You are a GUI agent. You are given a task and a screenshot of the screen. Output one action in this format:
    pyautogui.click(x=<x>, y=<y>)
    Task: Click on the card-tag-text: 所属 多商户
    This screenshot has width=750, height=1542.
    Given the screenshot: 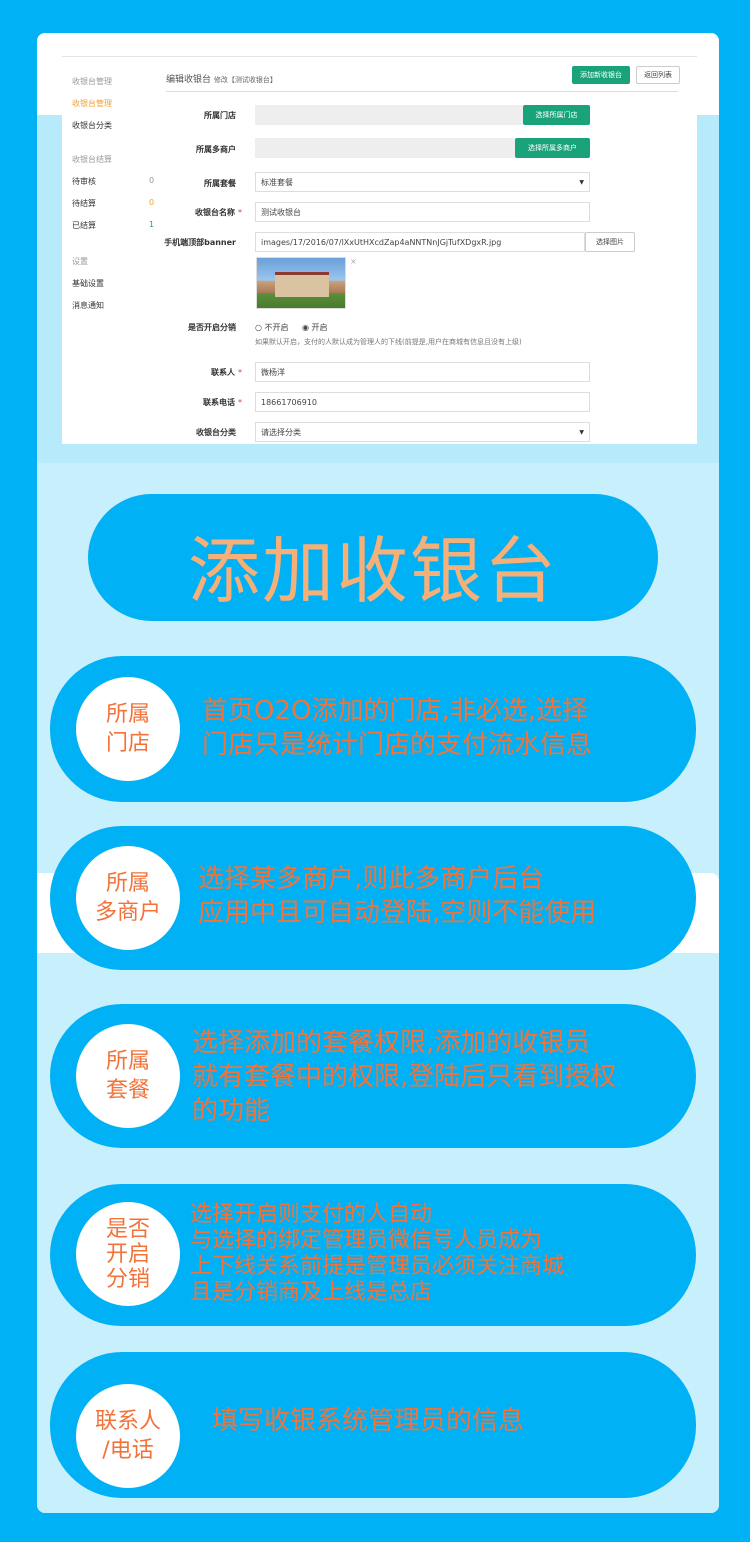 What is the action you would take?
    pyautogui.click(x=127, y=898)
    